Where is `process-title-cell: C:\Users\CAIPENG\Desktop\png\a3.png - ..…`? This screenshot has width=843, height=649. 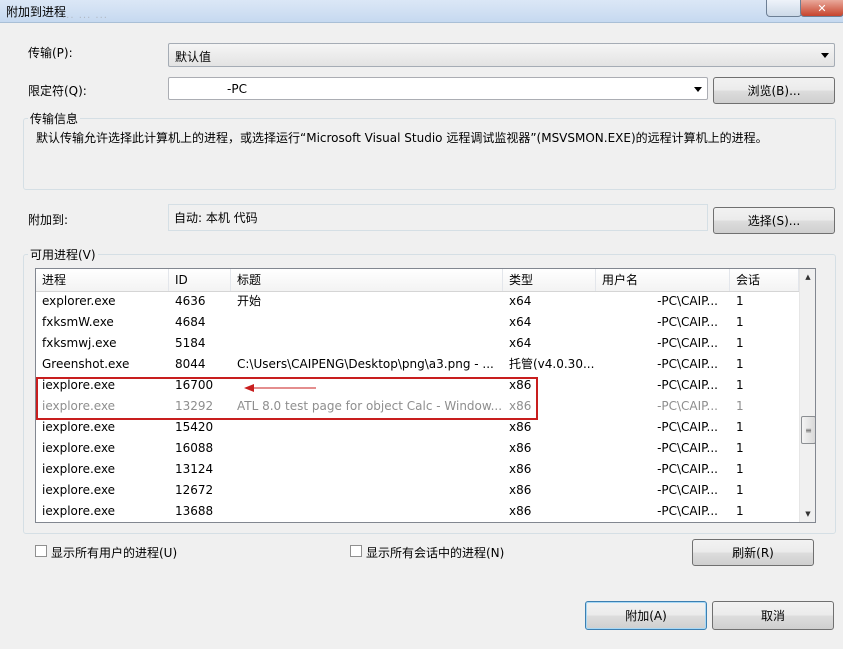
process-title-cell: C:\Users\CAIPENG\Desktop\png\a3.png - ..… is located at coordinates (365, 364).